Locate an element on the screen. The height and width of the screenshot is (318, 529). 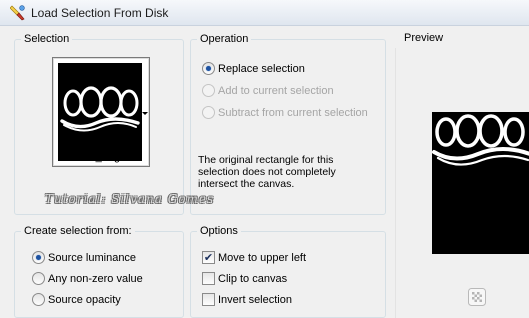
checkbox-clip-to-canvas: Clip to canvas is located at coordinates (245, 279).